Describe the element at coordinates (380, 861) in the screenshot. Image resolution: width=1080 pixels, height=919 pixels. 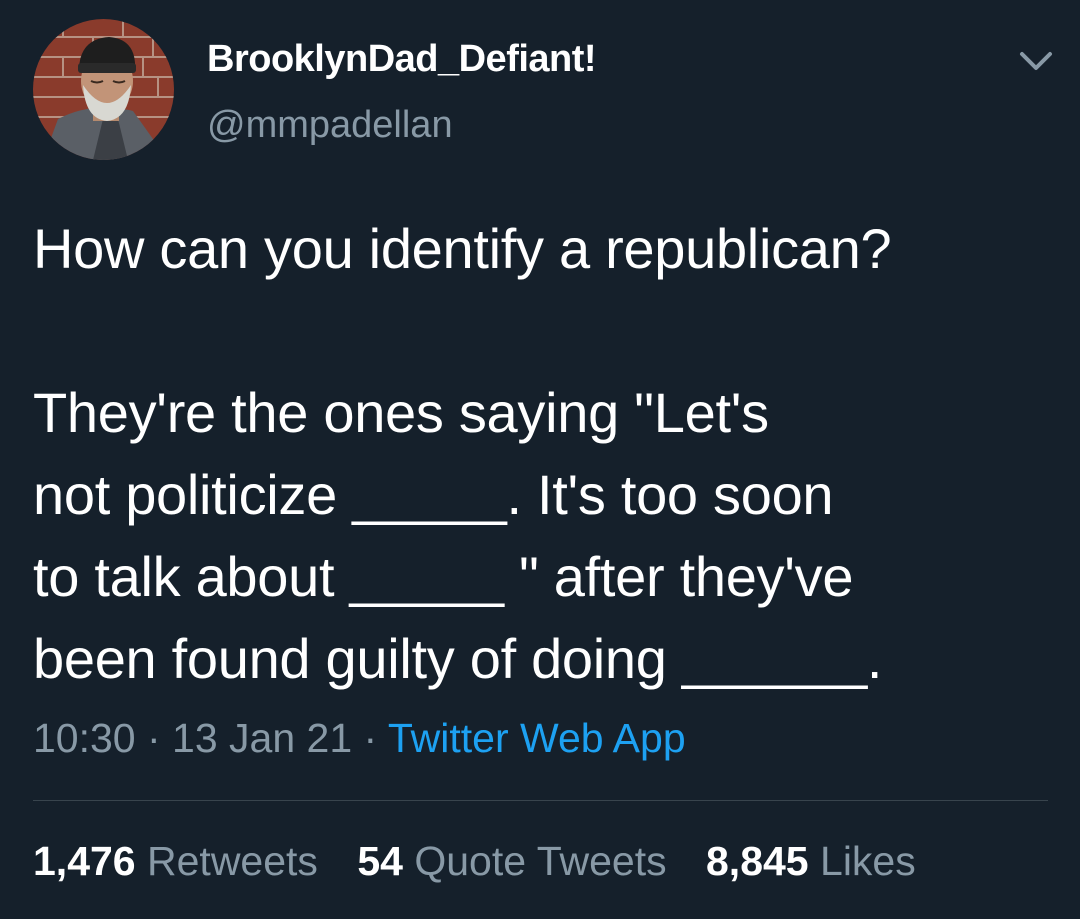
I see `quote-tweets-count: 54` at that location.